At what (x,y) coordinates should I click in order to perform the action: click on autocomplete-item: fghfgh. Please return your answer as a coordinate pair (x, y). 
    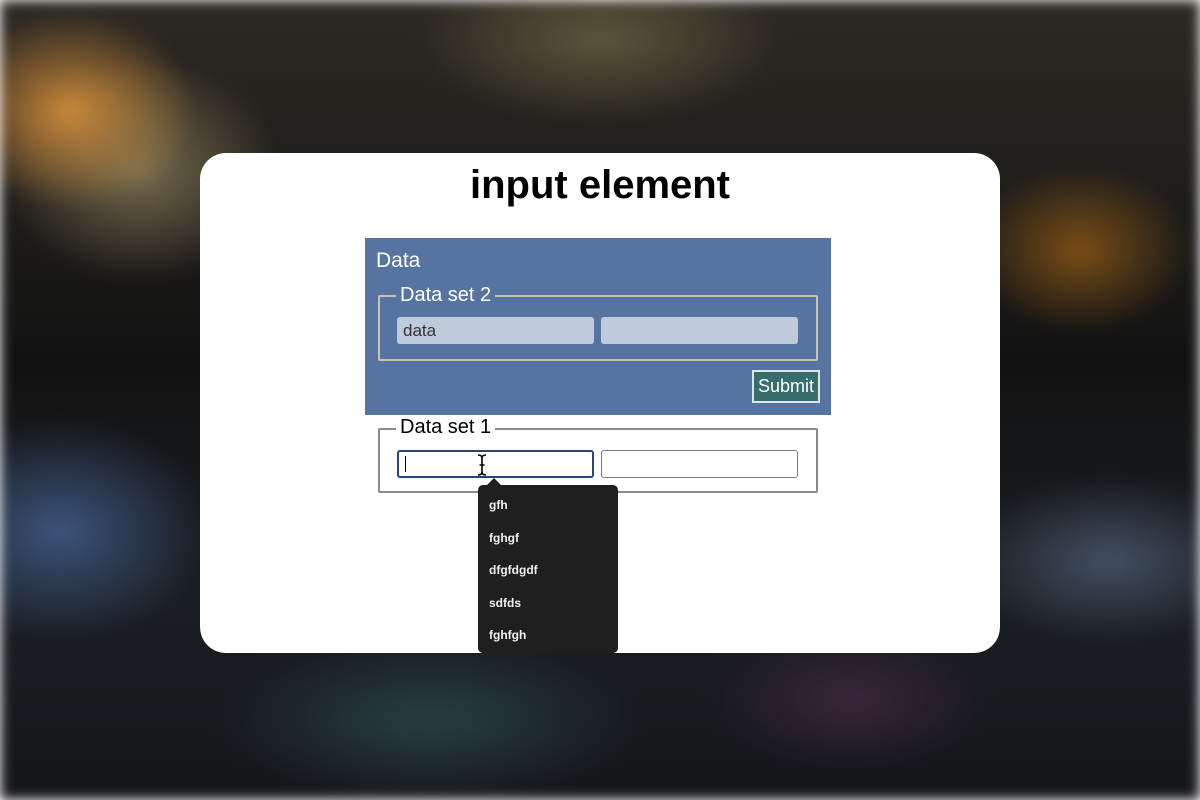
    Looking at the image, I should click on (548, 639).